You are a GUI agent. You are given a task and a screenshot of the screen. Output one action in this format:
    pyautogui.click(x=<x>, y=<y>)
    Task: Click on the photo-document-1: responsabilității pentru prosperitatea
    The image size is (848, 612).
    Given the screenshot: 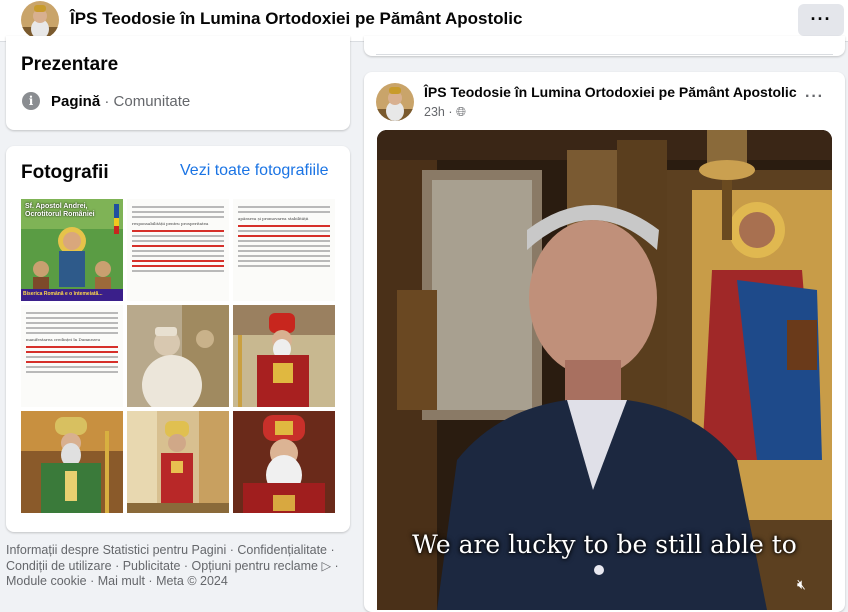 What is the action you would take?
    pyautogui.click(x=178, y=250)
    